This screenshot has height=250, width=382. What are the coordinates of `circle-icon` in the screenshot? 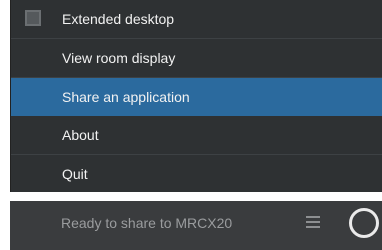 It's located at (364, 223).